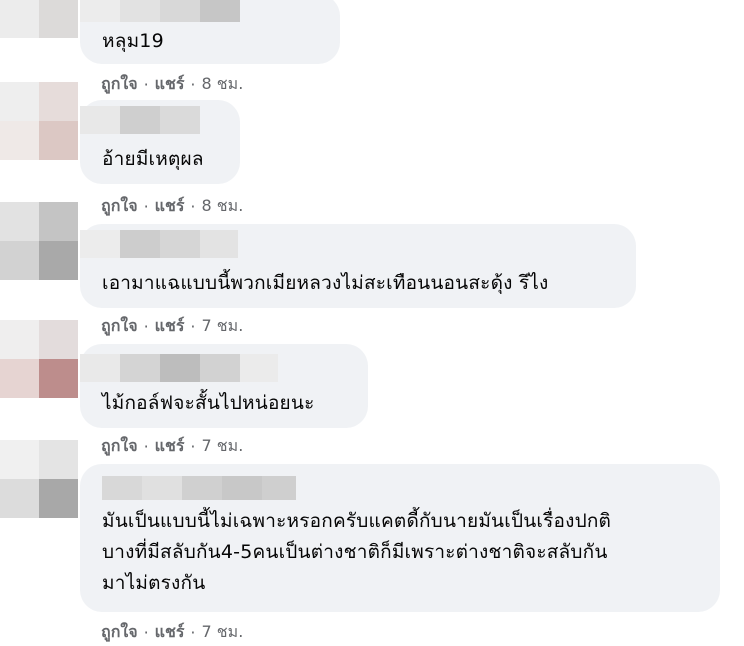  Describe the element at coordinates (210, 32) in the screenshot. I see `comment-bubble: หลุม19` at that location.